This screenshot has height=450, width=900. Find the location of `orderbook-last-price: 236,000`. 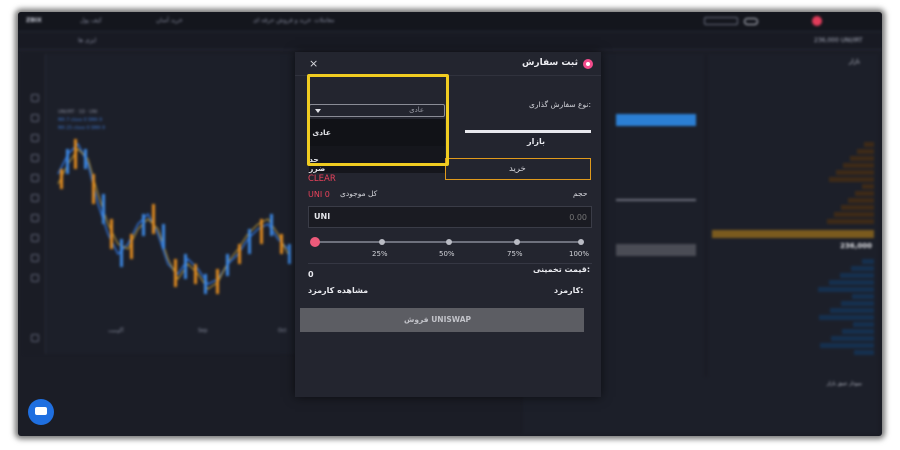

orderbook-last-price: 236,000 is located at coordinates (856, 246).